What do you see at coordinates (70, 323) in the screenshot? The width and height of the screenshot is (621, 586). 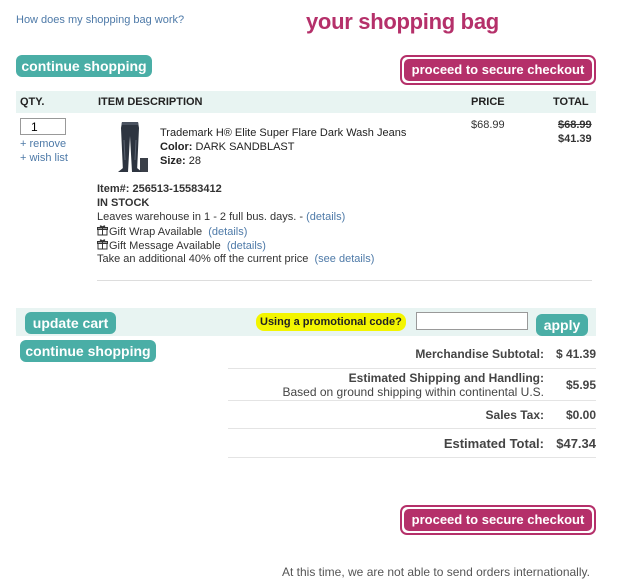 I see `update-cart-button: update cart` at bounding box center [70, 323].